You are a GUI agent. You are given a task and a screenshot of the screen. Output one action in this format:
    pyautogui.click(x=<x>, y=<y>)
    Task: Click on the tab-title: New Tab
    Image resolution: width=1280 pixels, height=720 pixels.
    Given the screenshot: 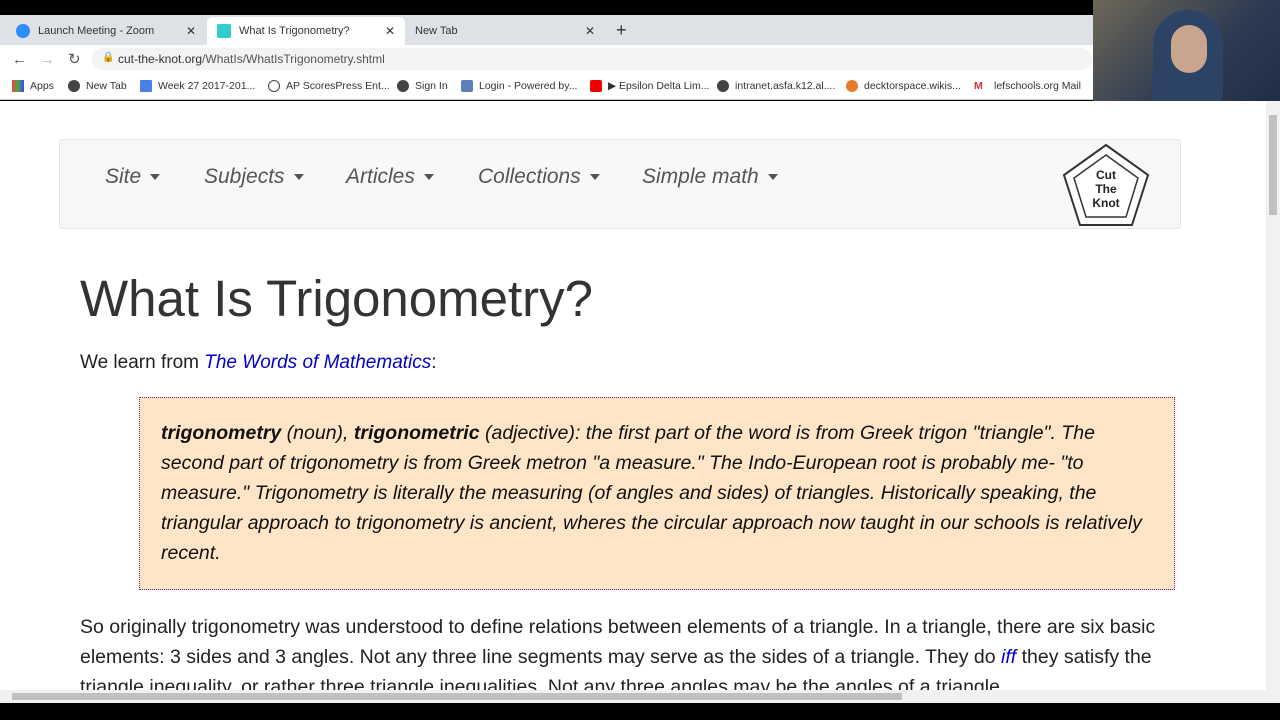 What is the action you would take?
    pyautogui.click(x=436, y=31)
    